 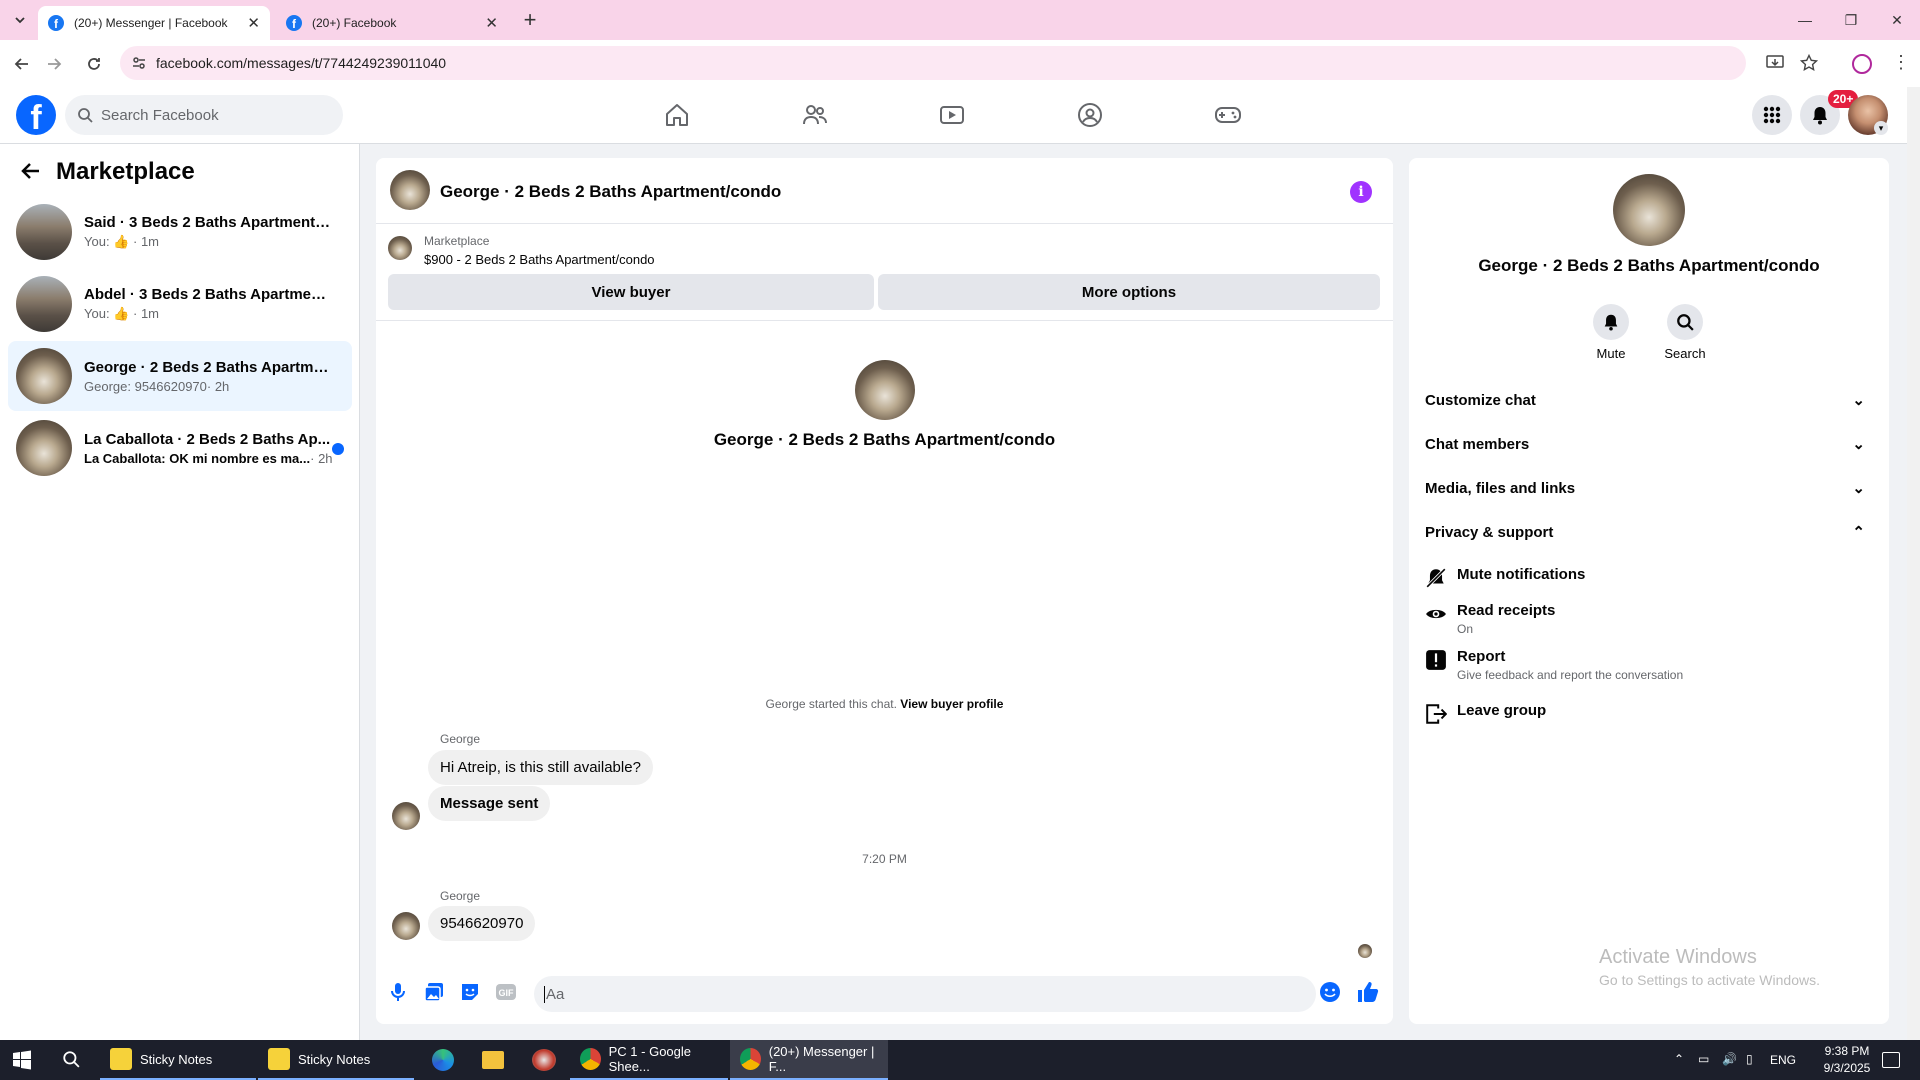 What do you see at coordinates (1368, 992) in the screenshot?
I see `like-send-button` at bounding box center [1368, 992].